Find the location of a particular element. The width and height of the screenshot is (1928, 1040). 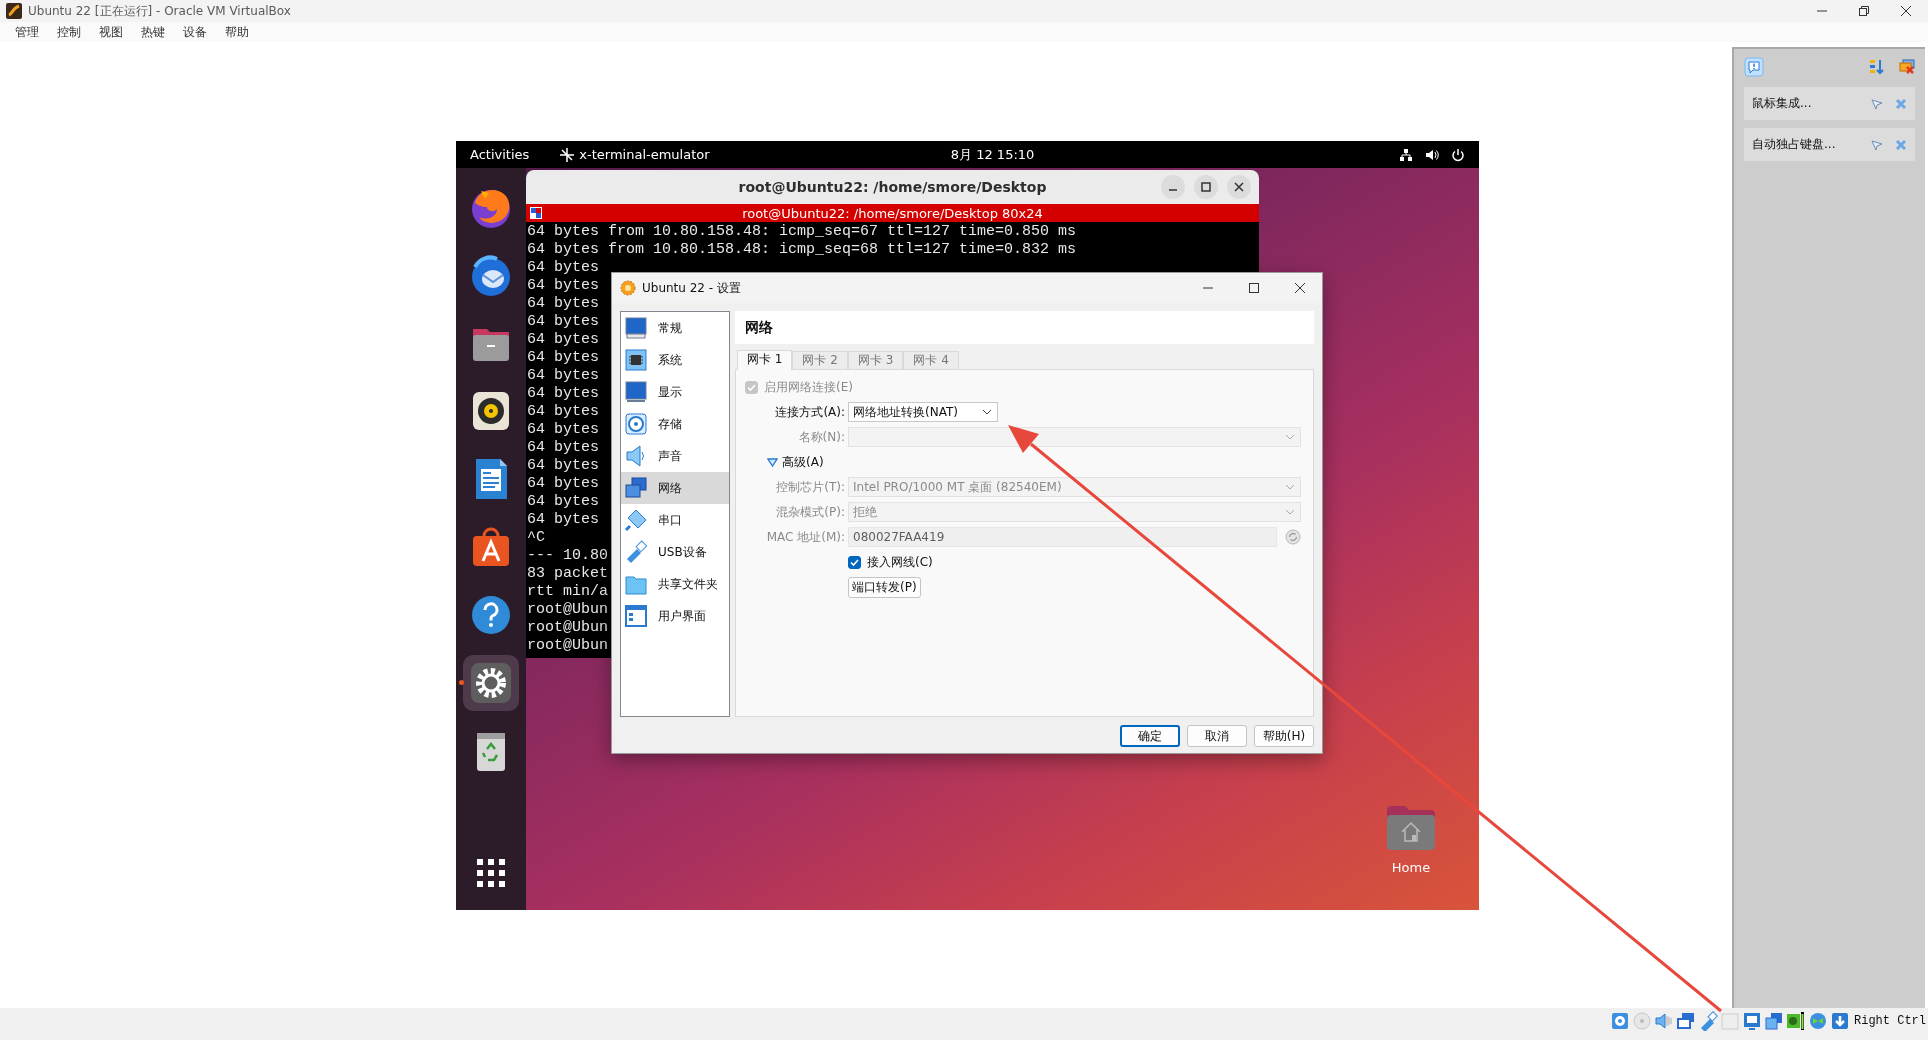

checkbox-label: 启用网络连接(E) is located at coordinates (808, 387).